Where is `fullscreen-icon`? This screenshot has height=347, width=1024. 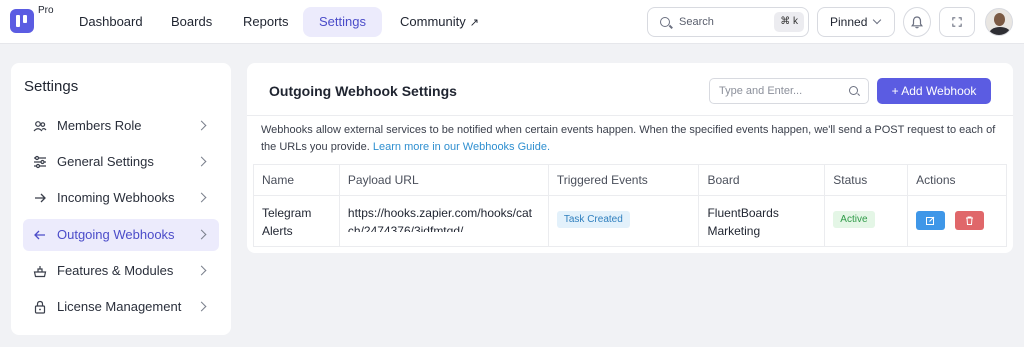 fullscreen-icon is located at coordinates (957, 22).